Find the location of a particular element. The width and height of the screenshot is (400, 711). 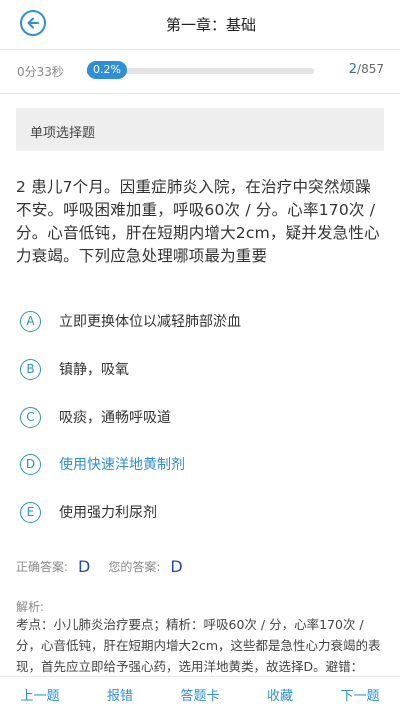

next-question-button: 下一题 is located at coordinates (360, 694).